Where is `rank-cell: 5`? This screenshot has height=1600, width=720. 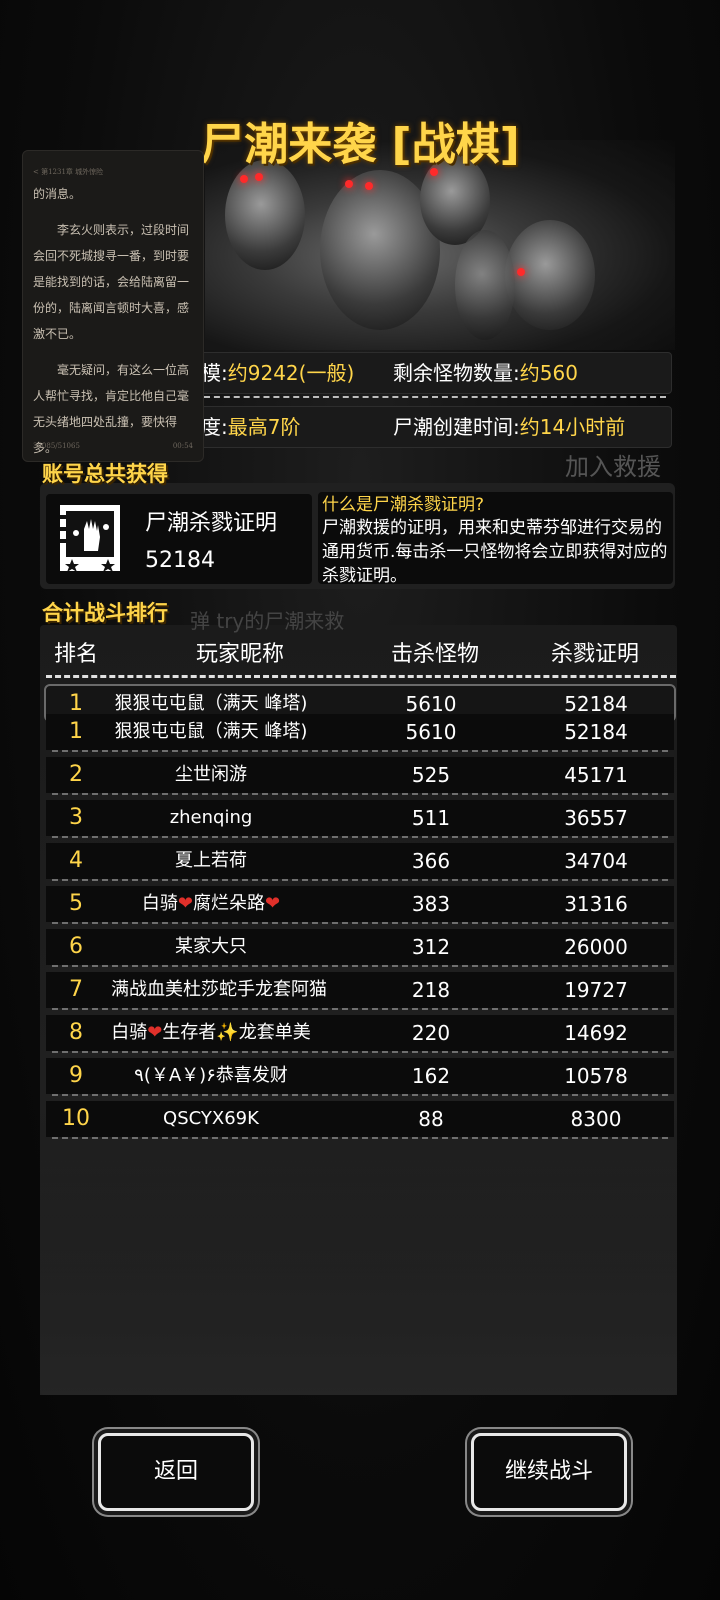 rank-cell: 5 is located at coordinates (76, 903).